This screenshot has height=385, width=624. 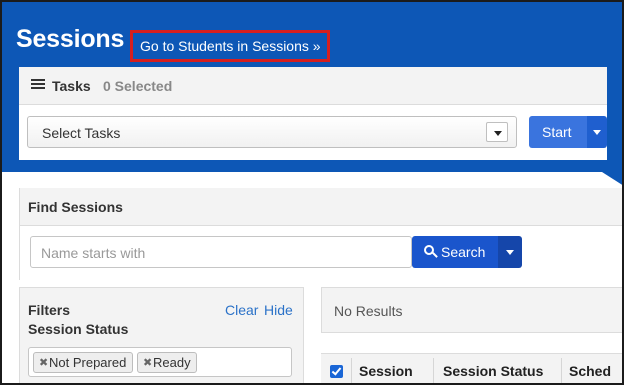 What do you see at coordinates (386, 371) in the screenshot?
I see `column-header-session: Session` at bounding box center [386, 371].